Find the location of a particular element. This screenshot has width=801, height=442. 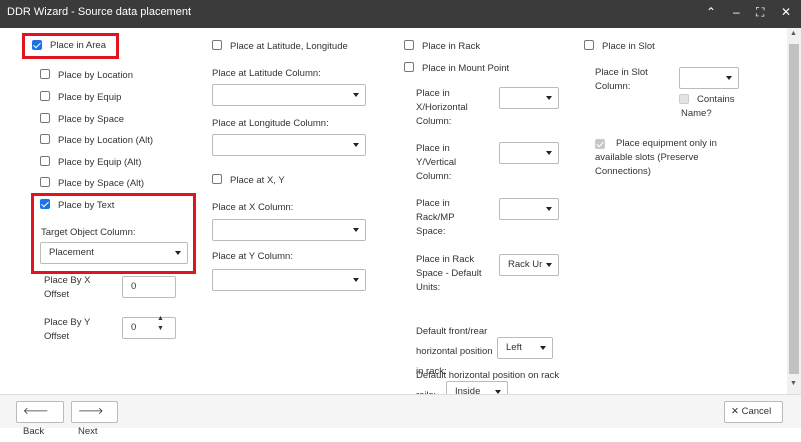

minimize-icon: – is located at coordinates (736, 12).